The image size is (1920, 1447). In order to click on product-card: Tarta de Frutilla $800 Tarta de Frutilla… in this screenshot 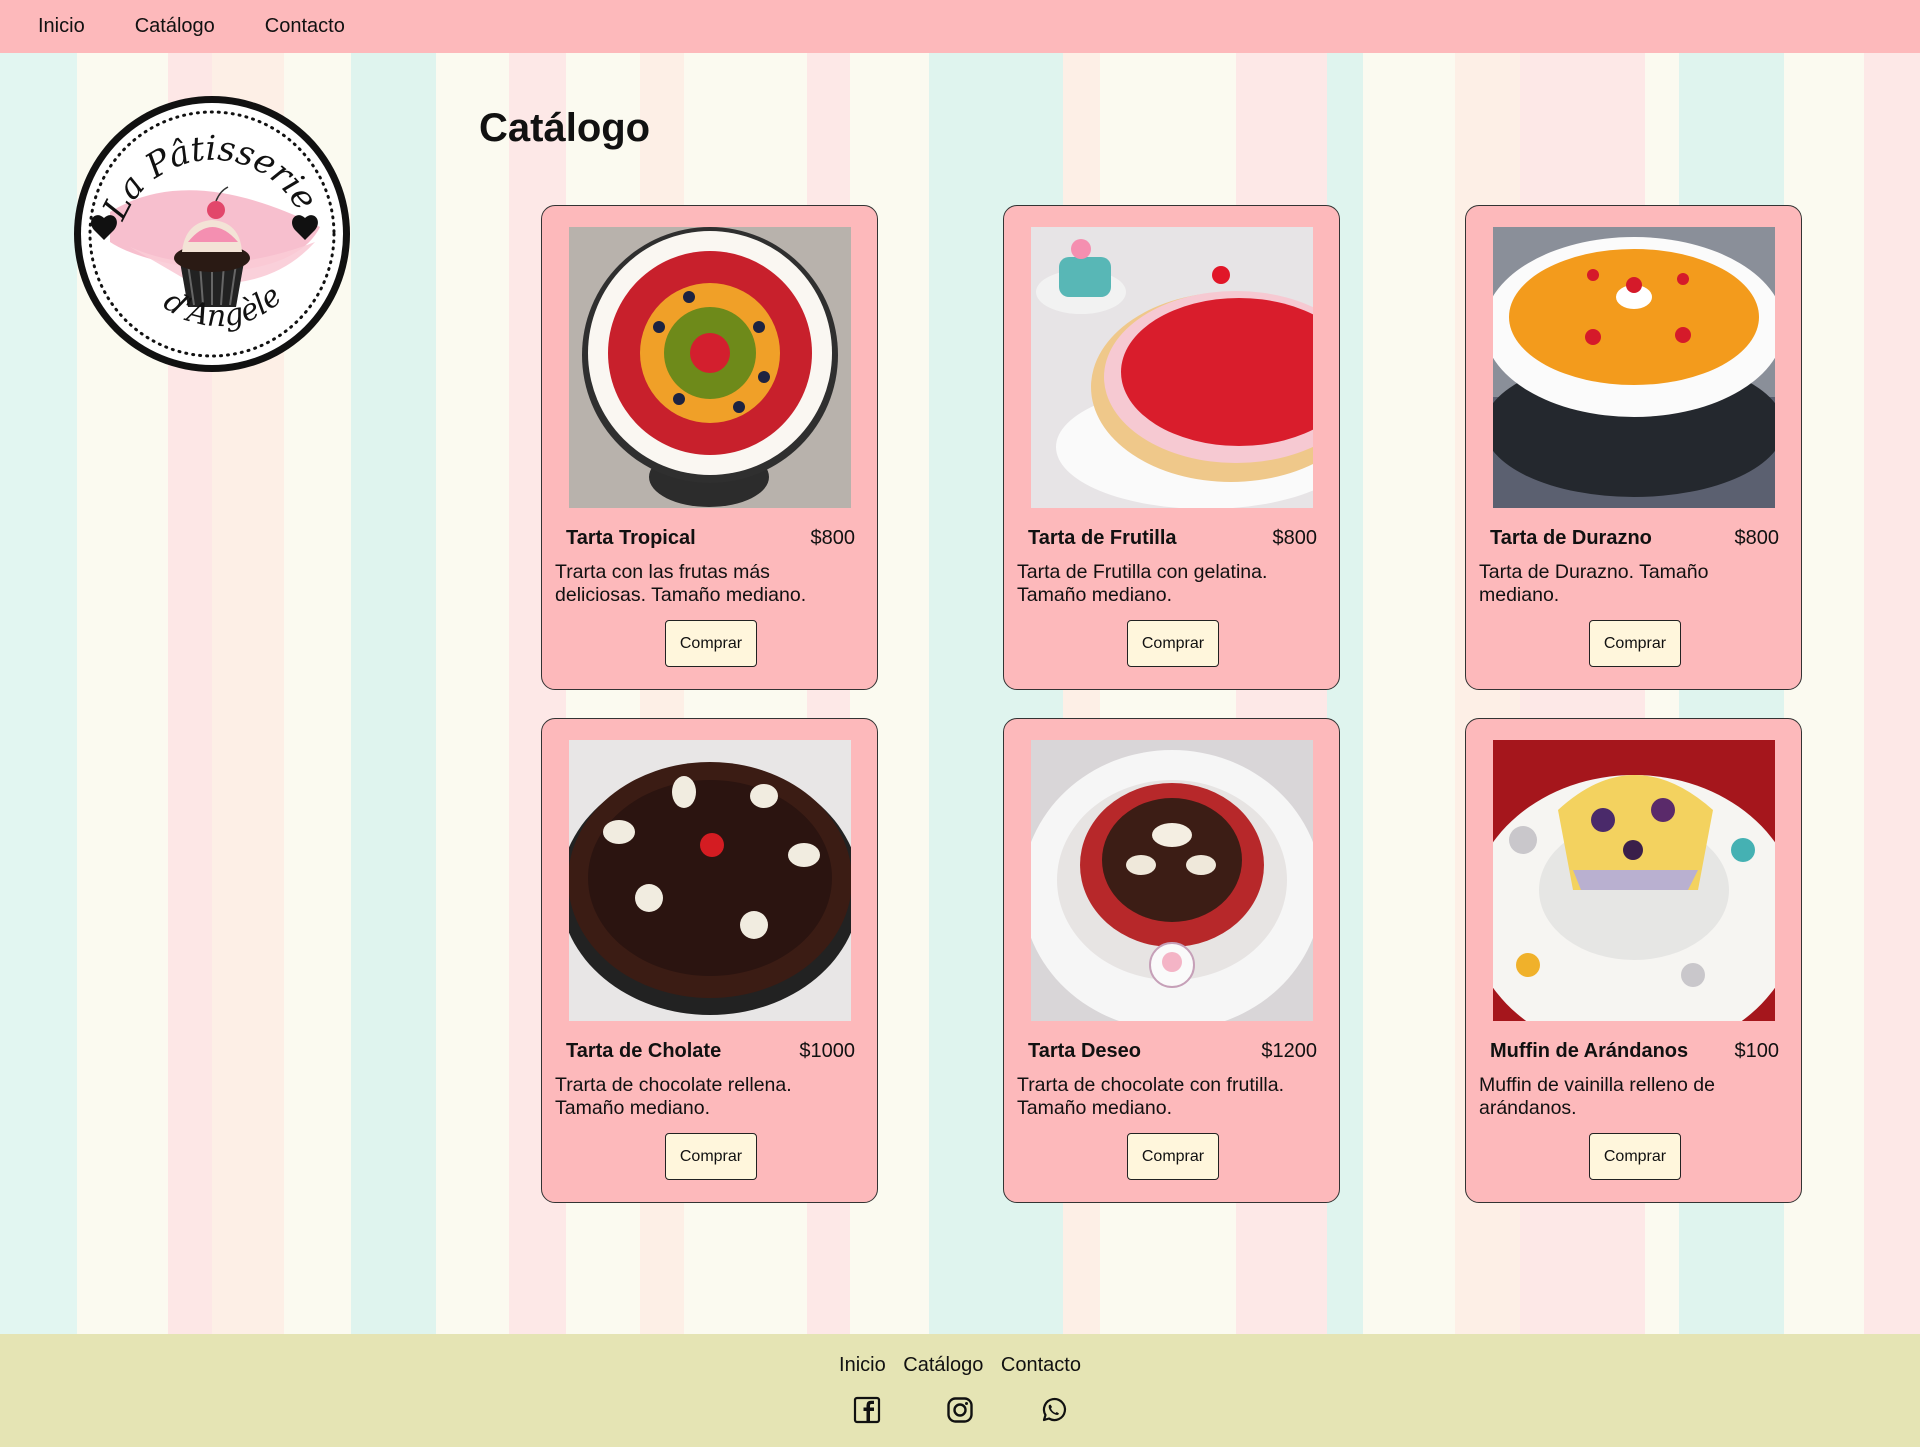, I will do `click(1171, 447)`.